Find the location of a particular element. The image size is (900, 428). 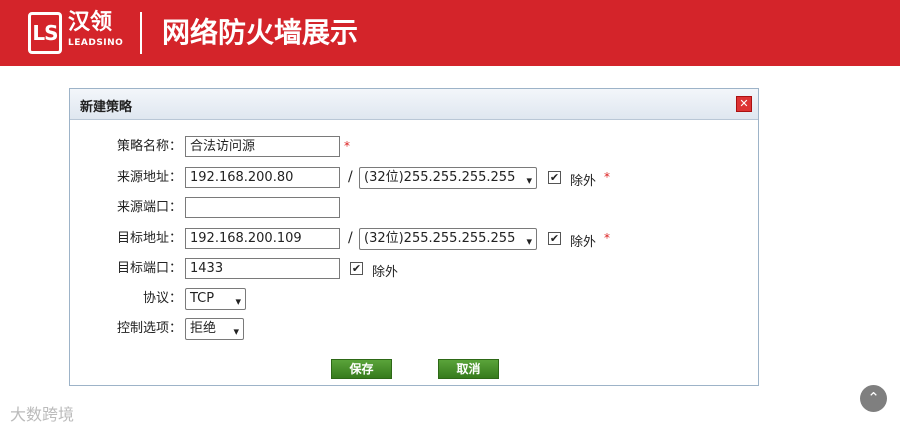

save-button: 保存 is located at coordinates (361, 369).